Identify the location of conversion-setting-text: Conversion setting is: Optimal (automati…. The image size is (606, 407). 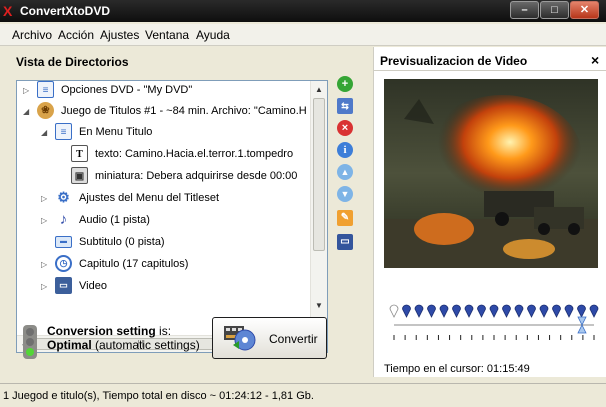
(123, 338).